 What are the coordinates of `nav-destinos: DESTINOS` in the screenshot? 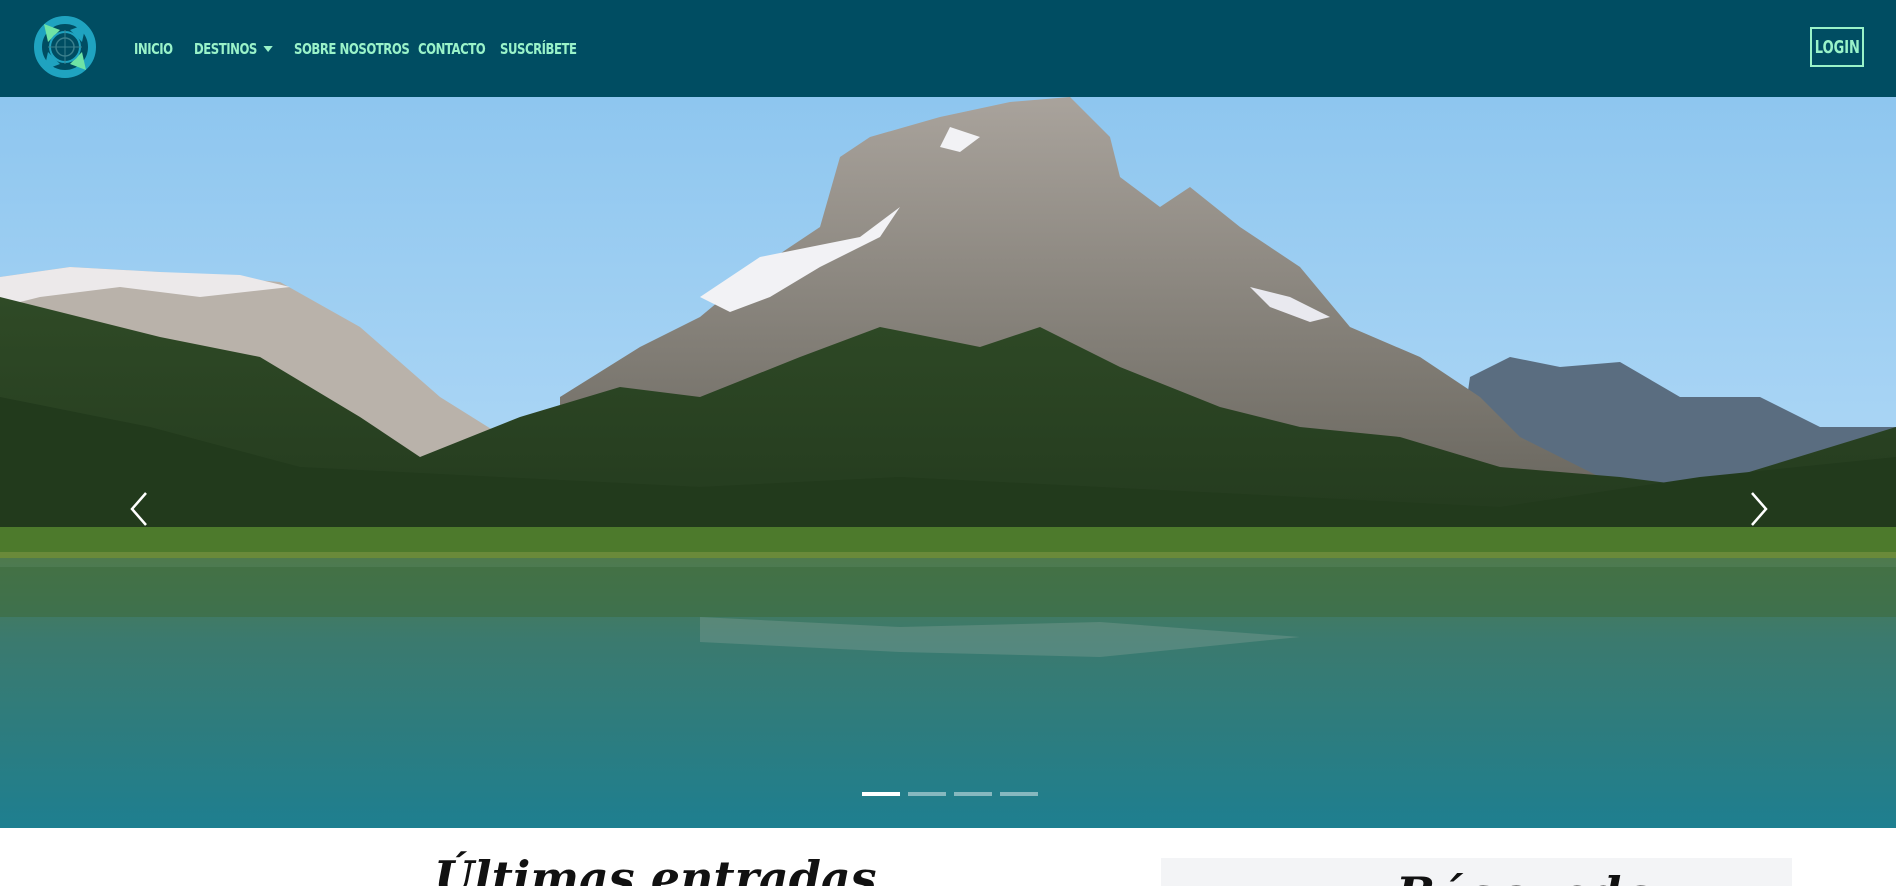 It's located at (234, 49).